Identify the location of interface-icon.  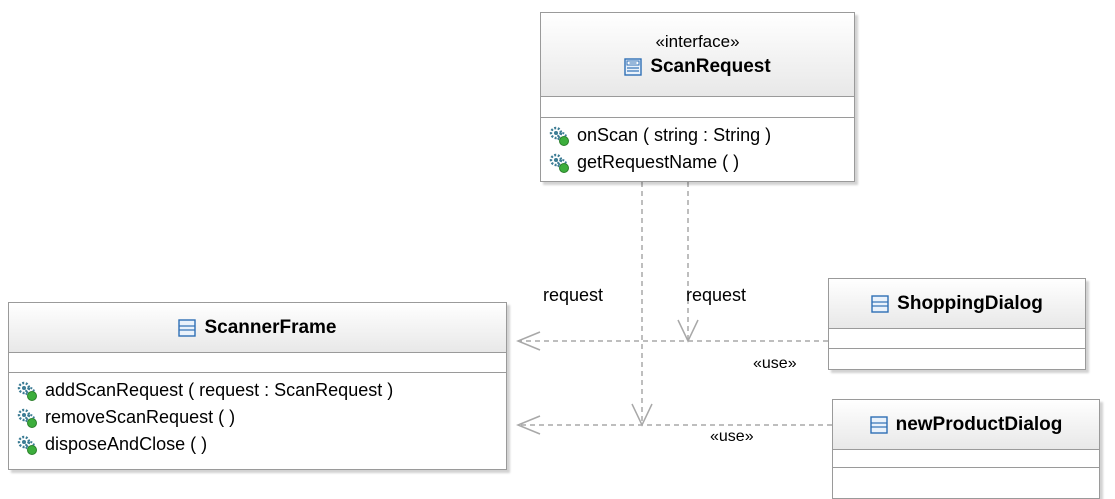
(633, 66).